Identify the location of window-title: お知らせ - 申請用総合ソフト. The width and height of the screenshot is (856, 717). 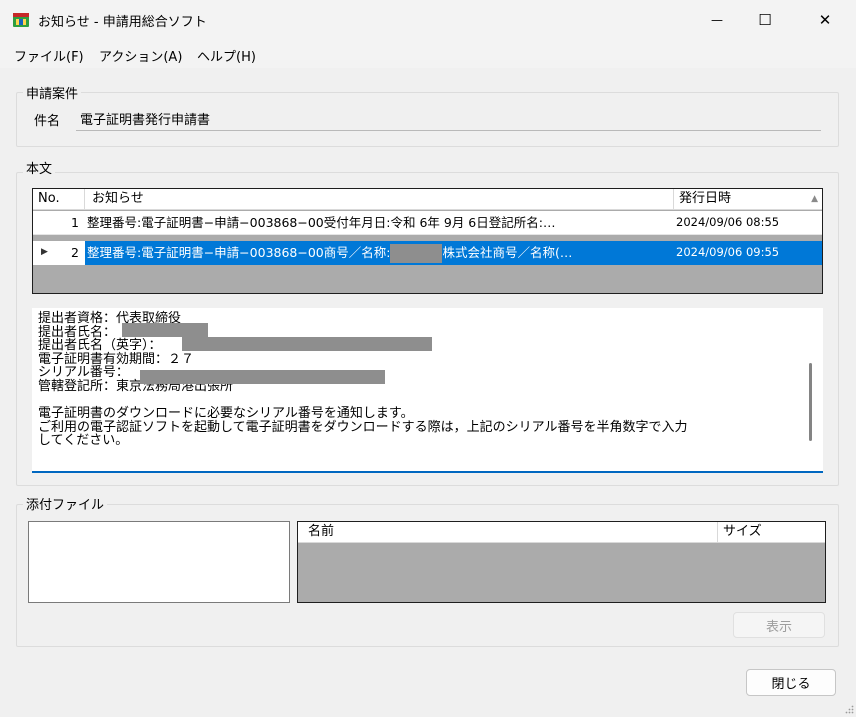
(122, 22).